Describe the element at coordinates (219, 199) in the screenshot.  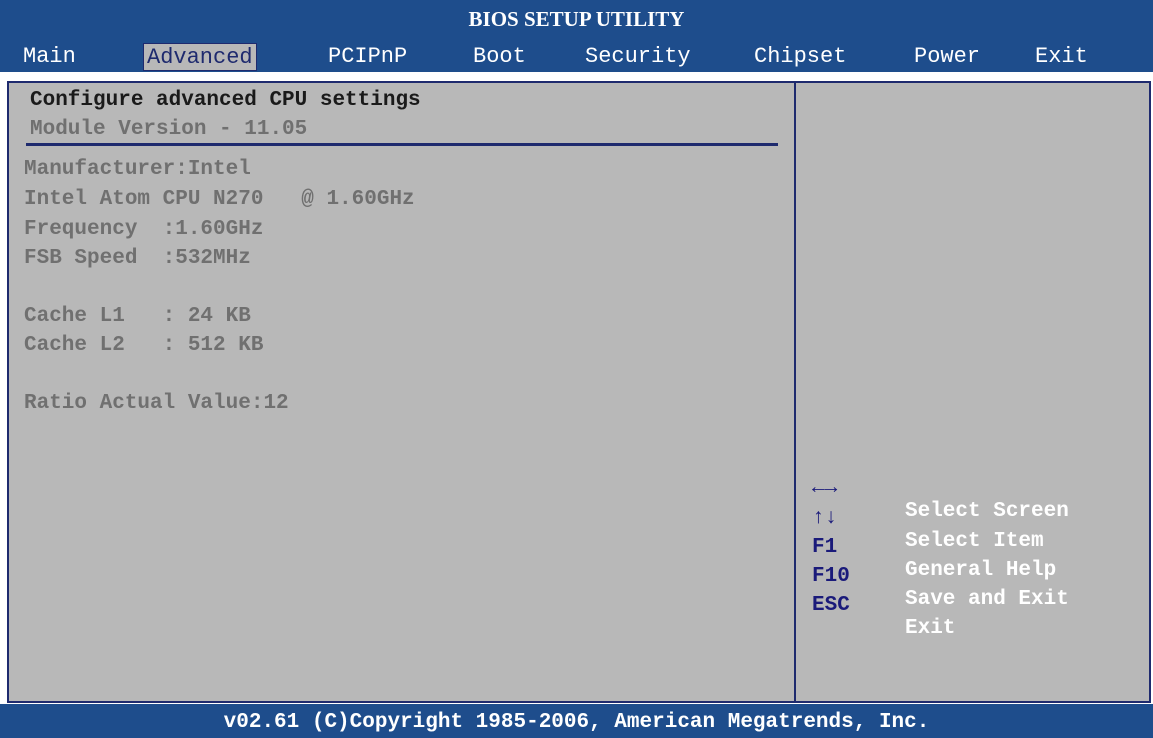
I see `cpu-model: Intel Atom CPU N270 @ 1.60GHz` at that location.